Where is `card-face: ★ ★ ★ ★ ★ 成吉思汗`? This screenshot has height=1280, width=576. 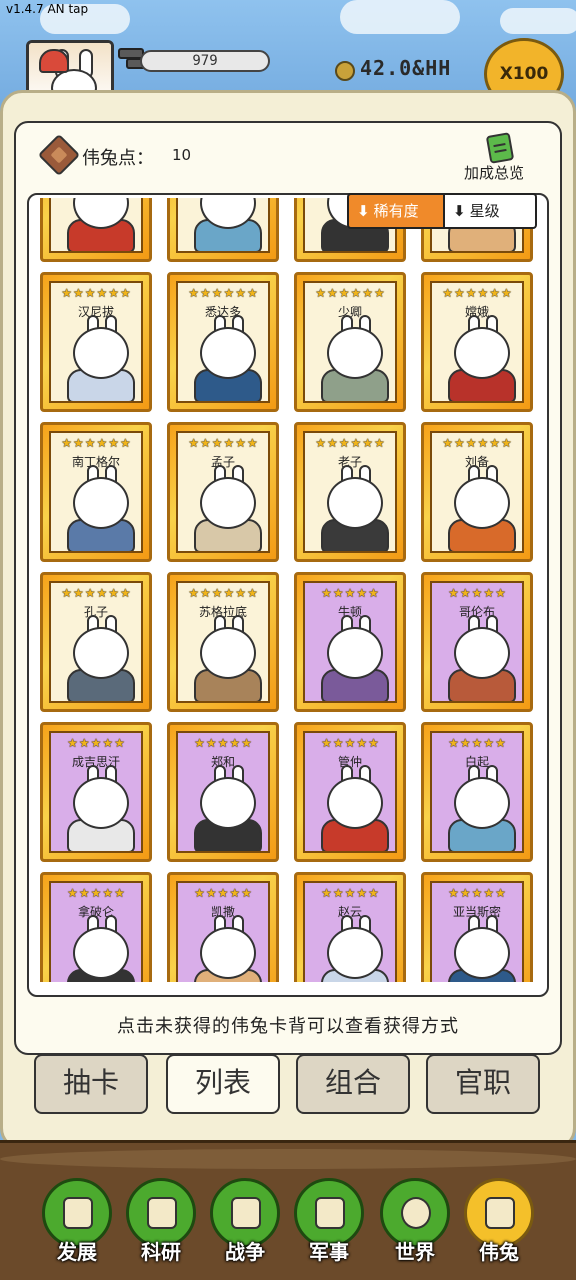 card-face: ★ ★ ★ ★ ★ 成吉思汗 is located at coordinates (96, 792).